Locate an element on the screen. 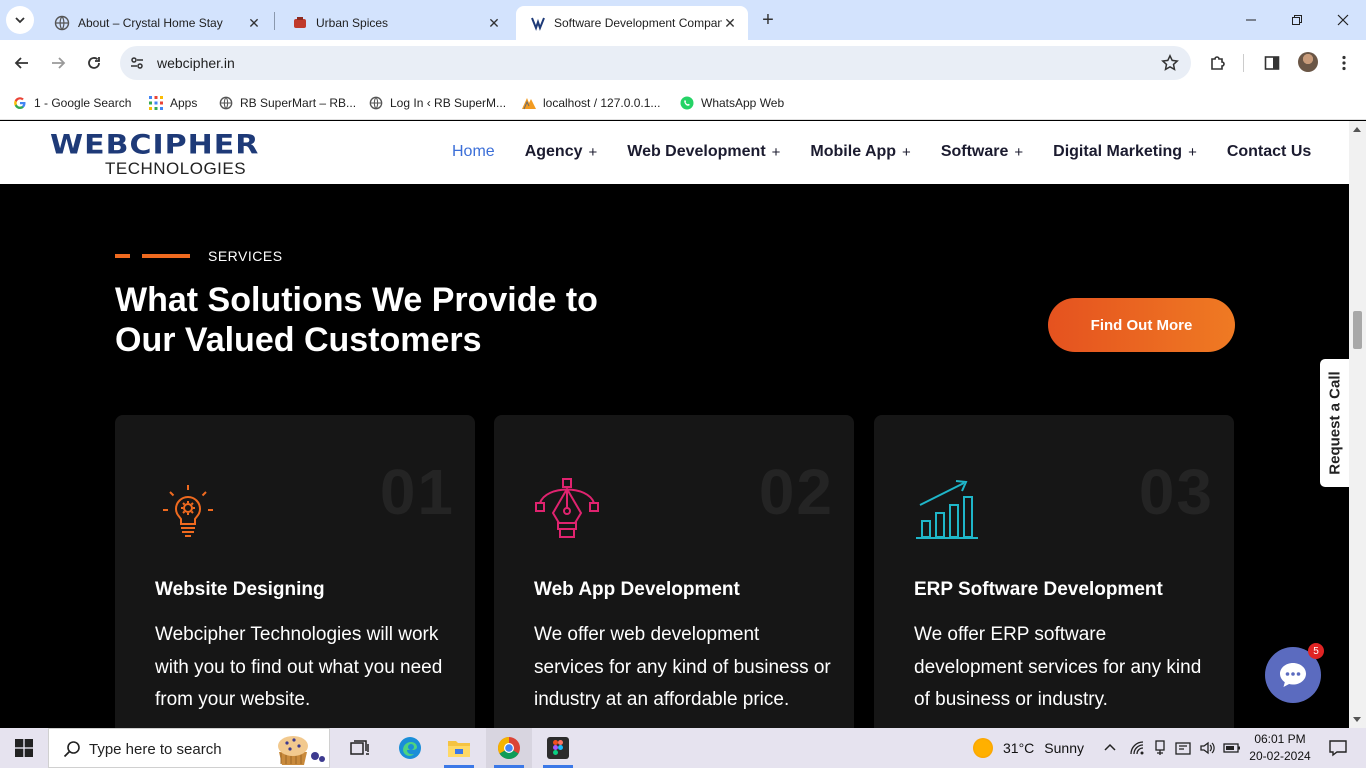 This screenshot has width=1366, height=768. bookmark-apps: Apps is located at coordinates (172, 103).